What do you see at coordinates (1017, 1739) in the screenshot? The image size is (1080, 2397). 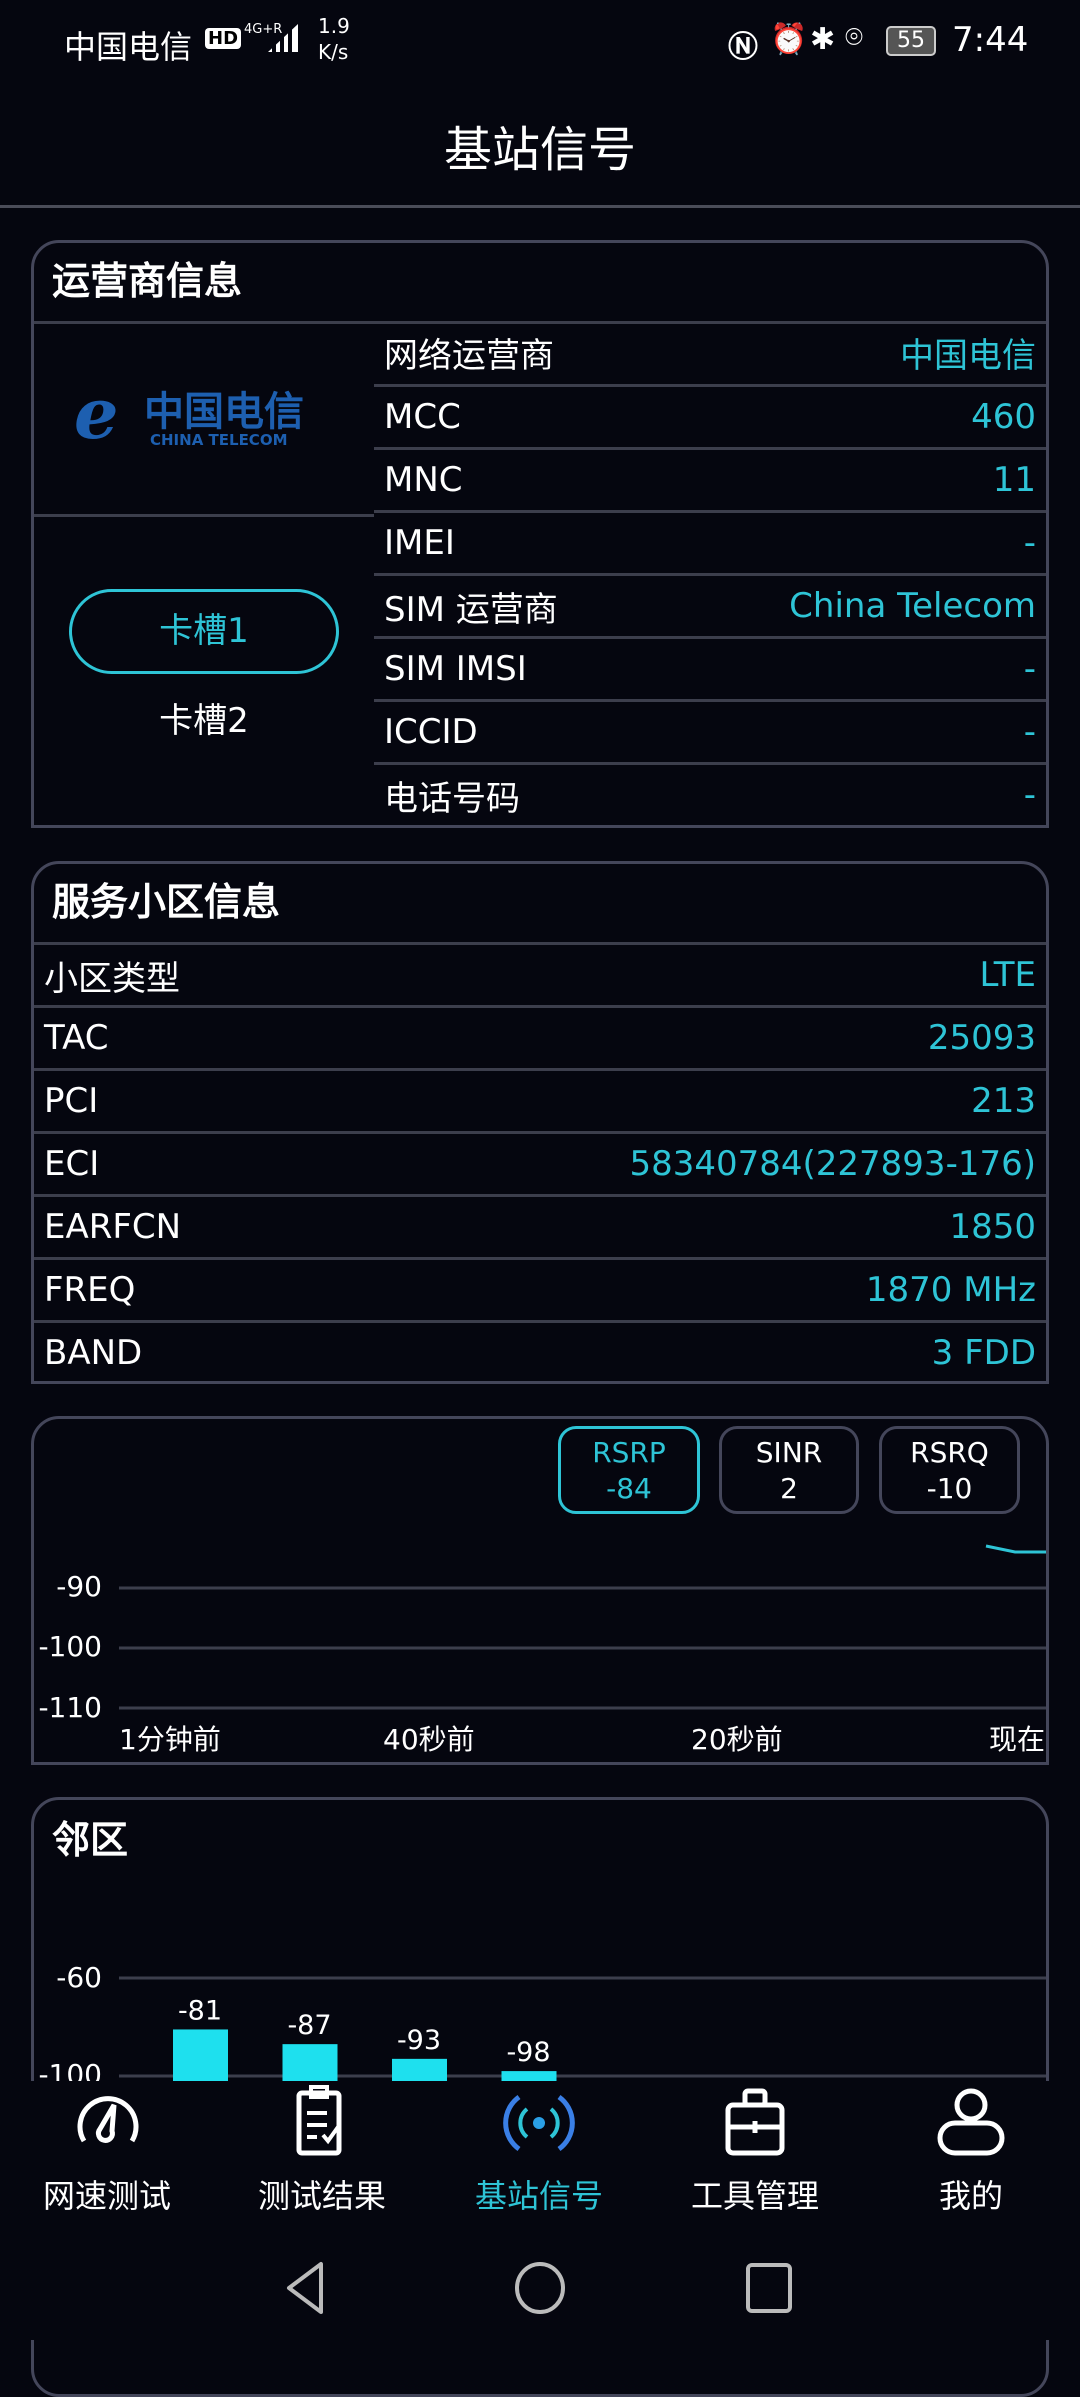 I see `x-tick-label: 现在` at bounding box center [1017, 1739].